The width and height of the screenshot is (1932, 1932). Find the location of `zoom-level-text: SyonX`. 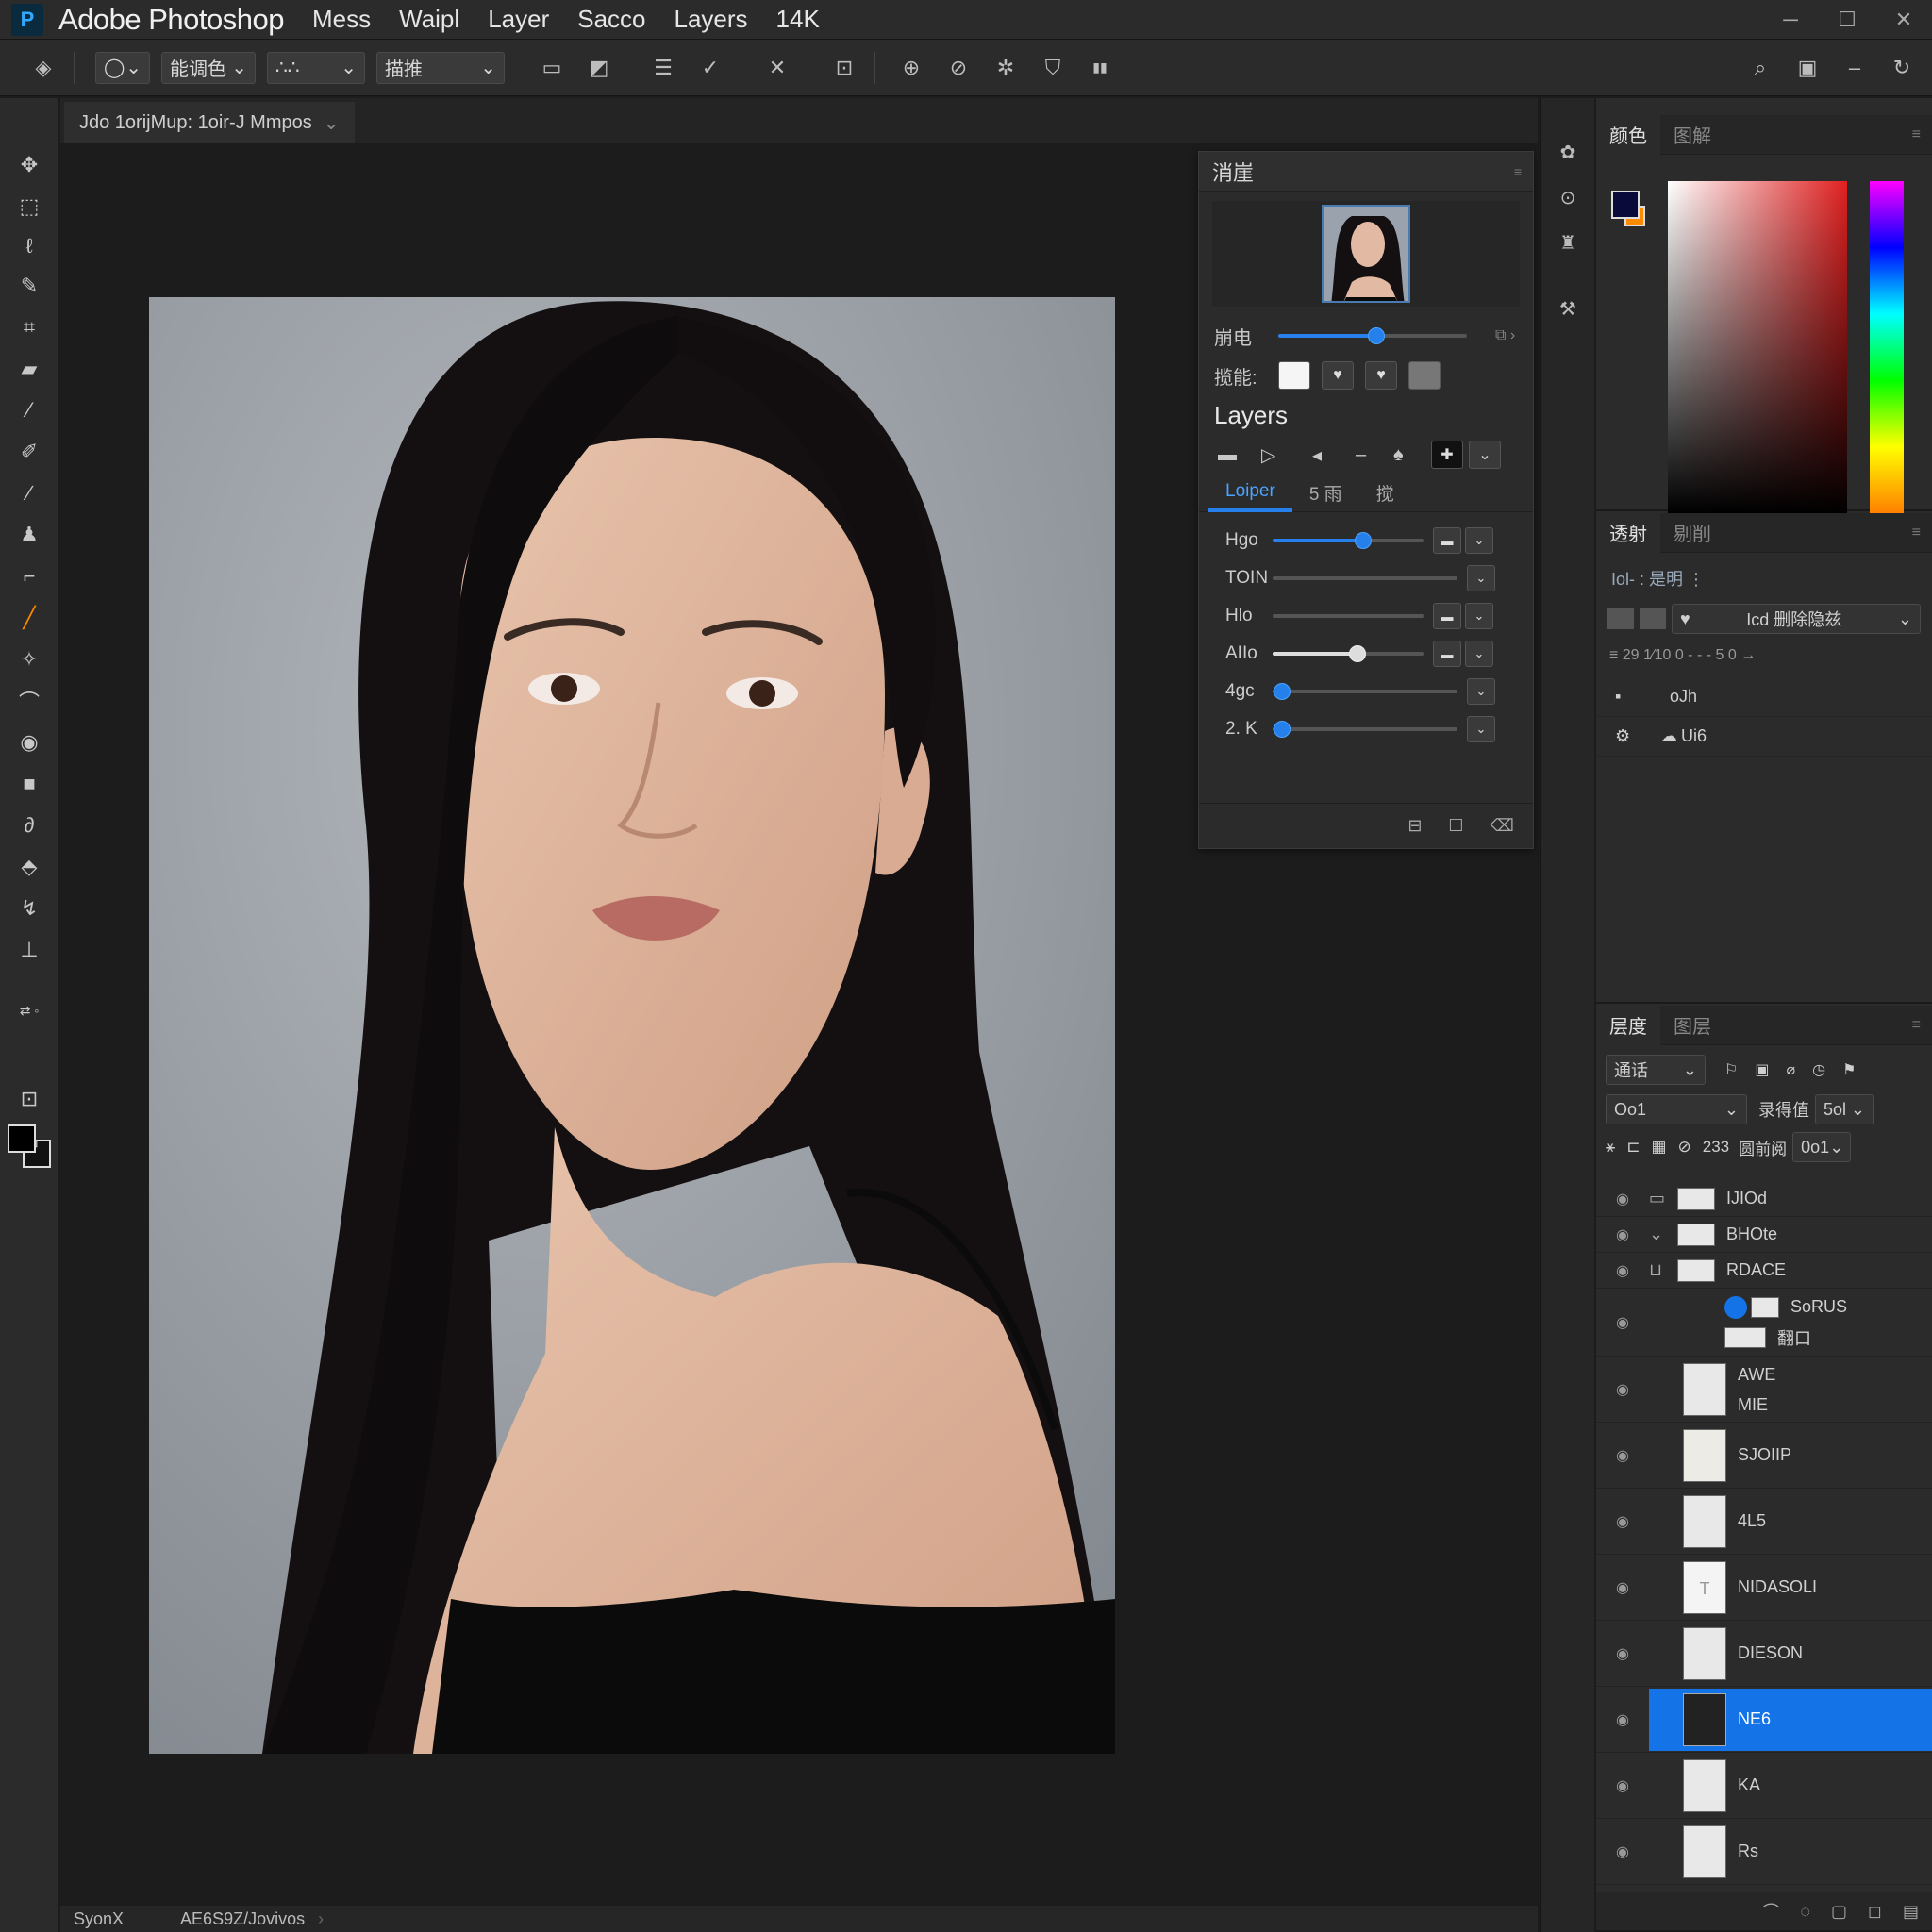

zoom-level-text: SyonX is located at coordinates (99, 1919).